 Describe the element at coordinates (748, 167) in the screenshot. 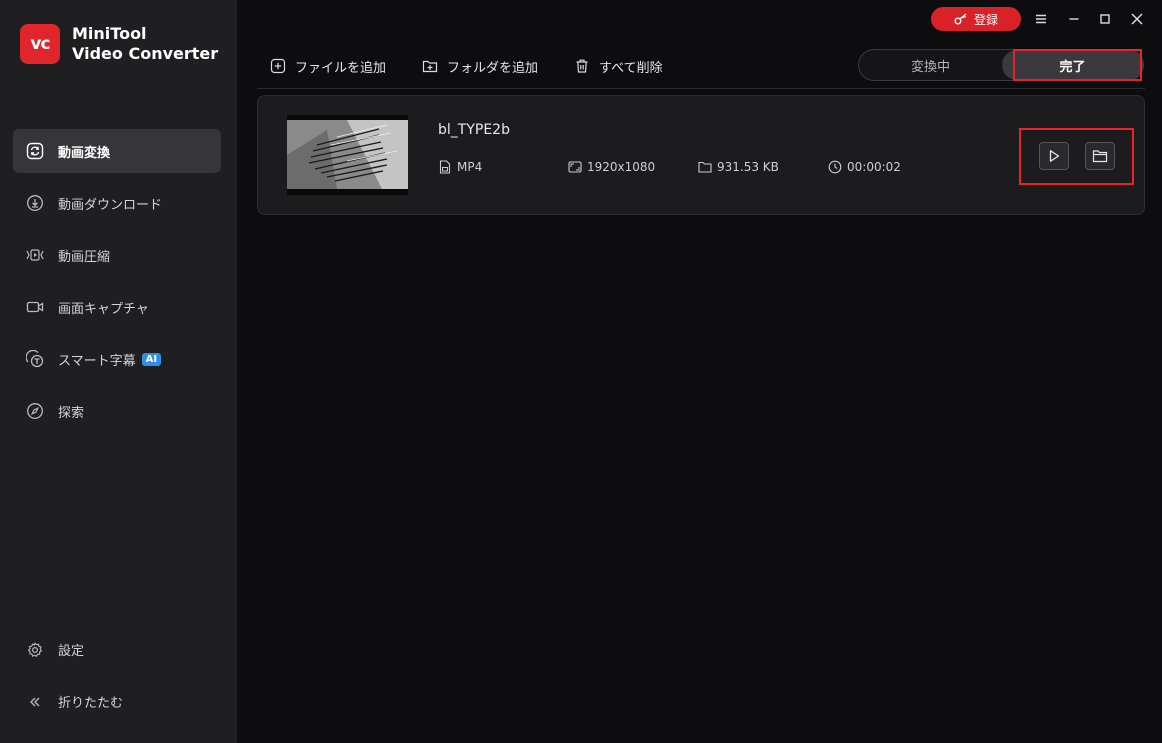

I see `file-size-value: 931.53 KB` at that location.